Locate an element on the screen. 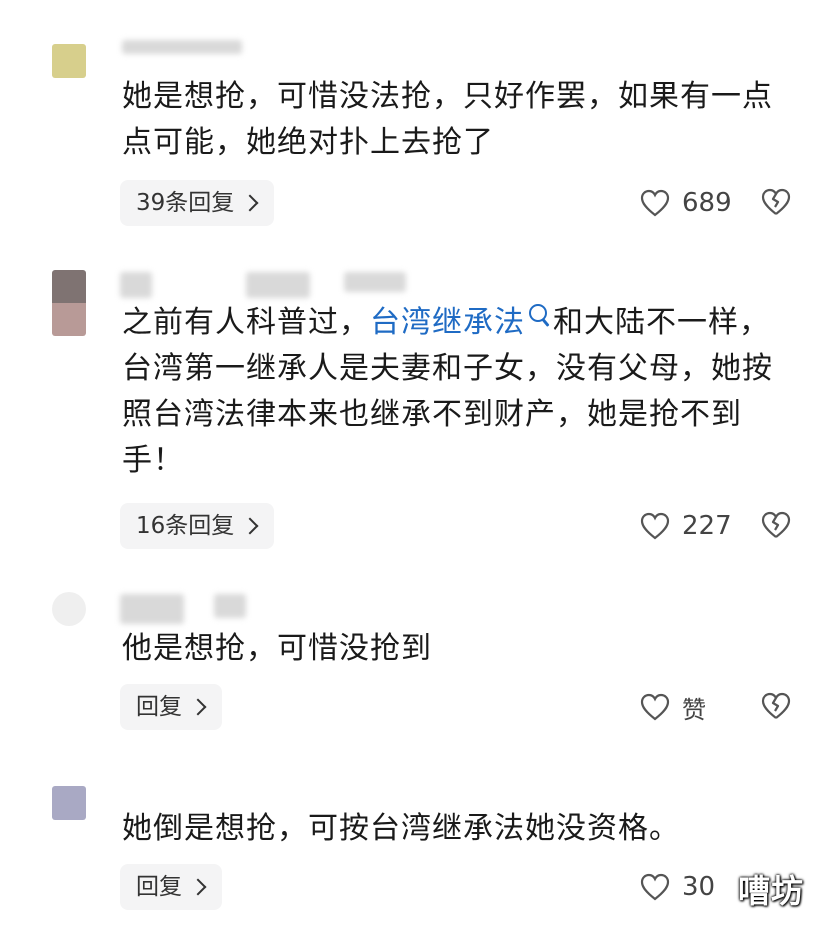 The image size is (828, 934). reply-label: 39条回复 is located at coordinates (185, 203).